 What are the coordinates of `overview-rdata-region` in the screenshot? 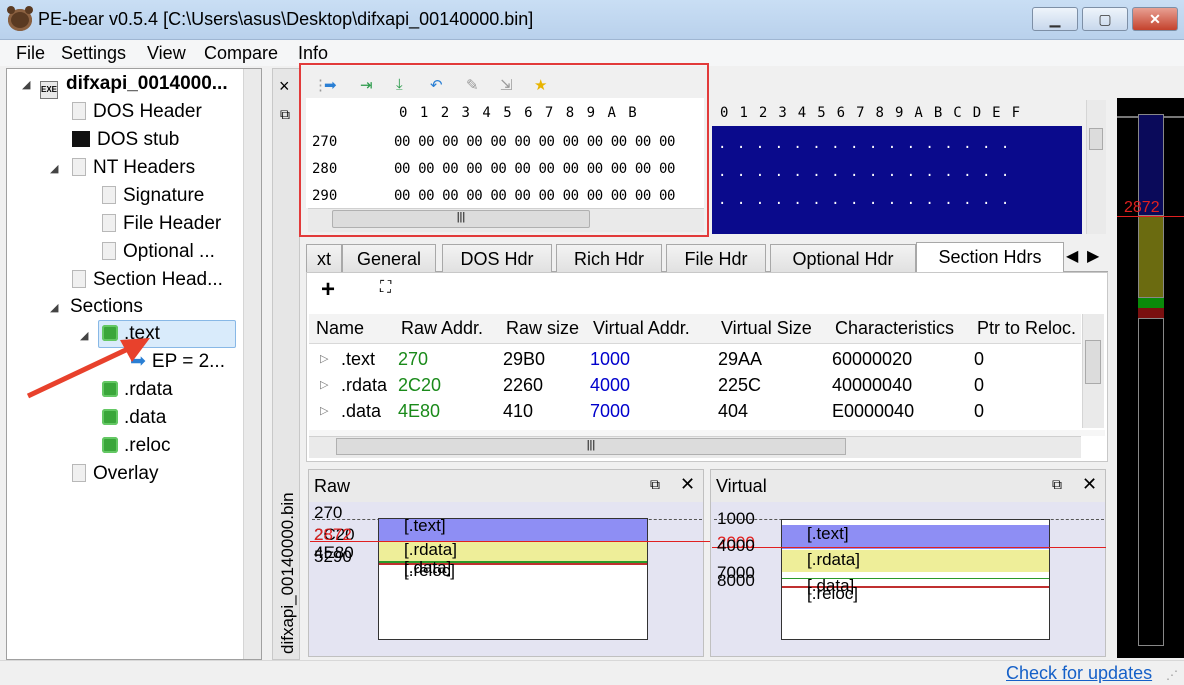 It's located at (1151, 257).